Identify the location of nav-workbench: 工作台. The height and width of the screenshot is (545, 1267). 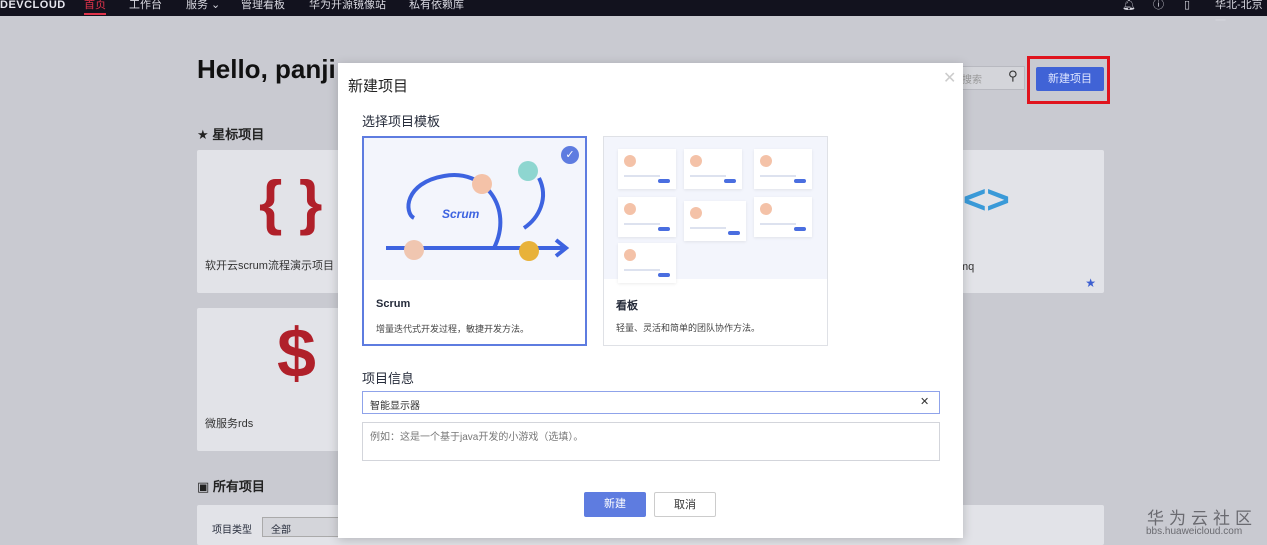
(145, 6).